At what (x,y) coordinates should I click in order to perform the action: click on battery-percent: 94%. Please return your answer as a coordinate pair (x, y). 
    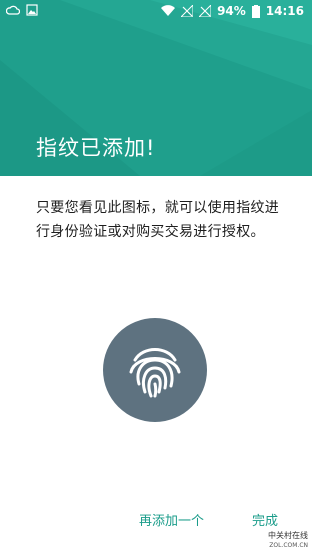
    Looking at the image, I should click on (231, 11).